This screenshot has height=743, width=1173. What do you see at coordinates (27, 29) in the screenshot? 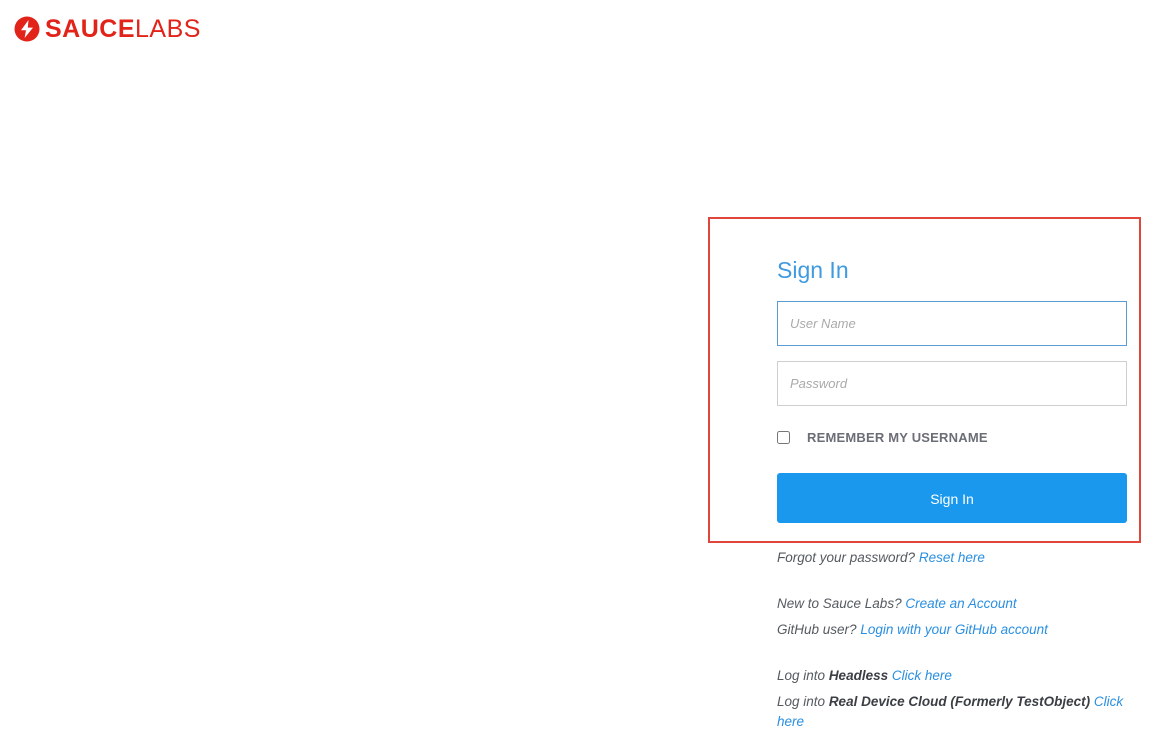
I see `sauce-bolt-icon` at bounding box center [27, 29].